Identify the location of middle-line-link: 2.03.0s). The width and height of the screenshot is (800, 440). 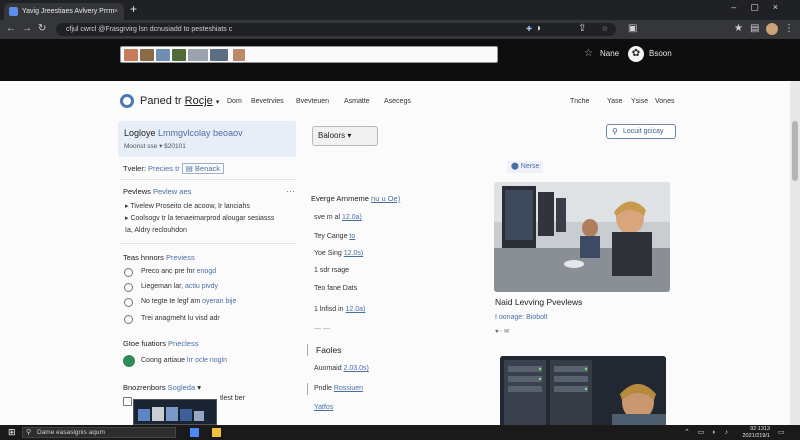
(356, 368).